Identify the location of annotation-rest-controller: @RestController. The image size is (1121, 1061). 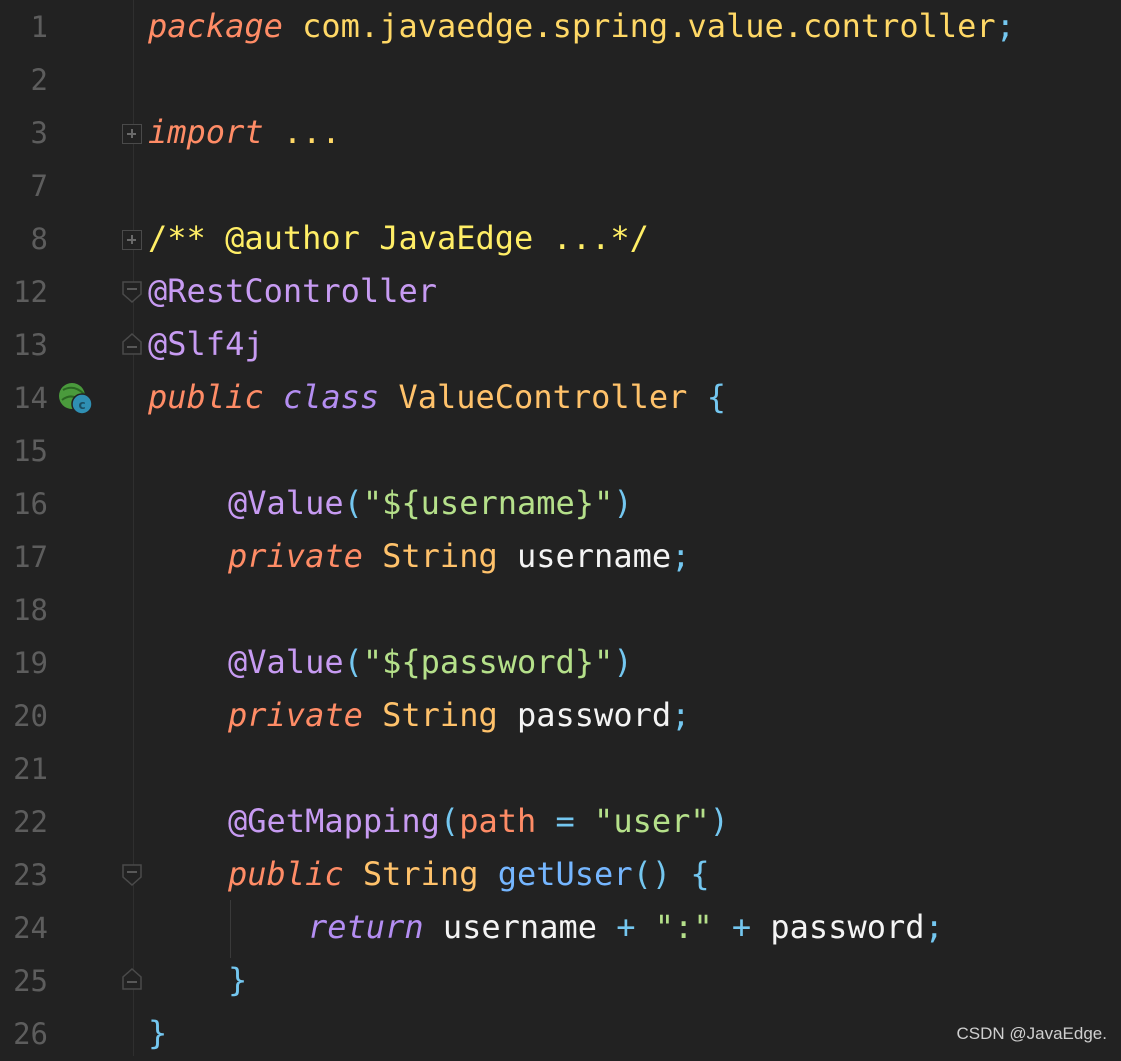
(292, 291).